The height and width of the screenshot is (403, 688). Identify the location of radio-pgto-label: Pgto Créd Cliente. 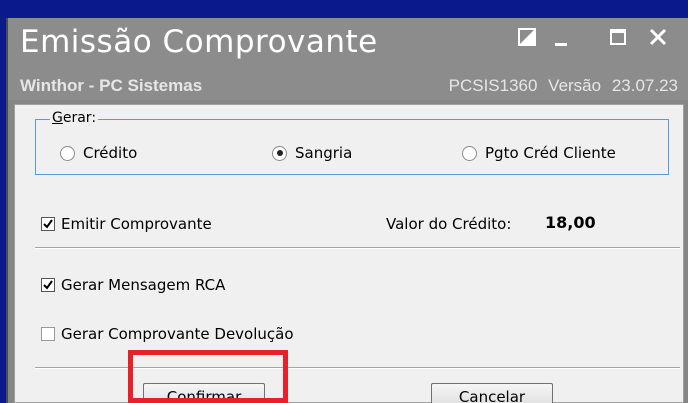
(550, 153).